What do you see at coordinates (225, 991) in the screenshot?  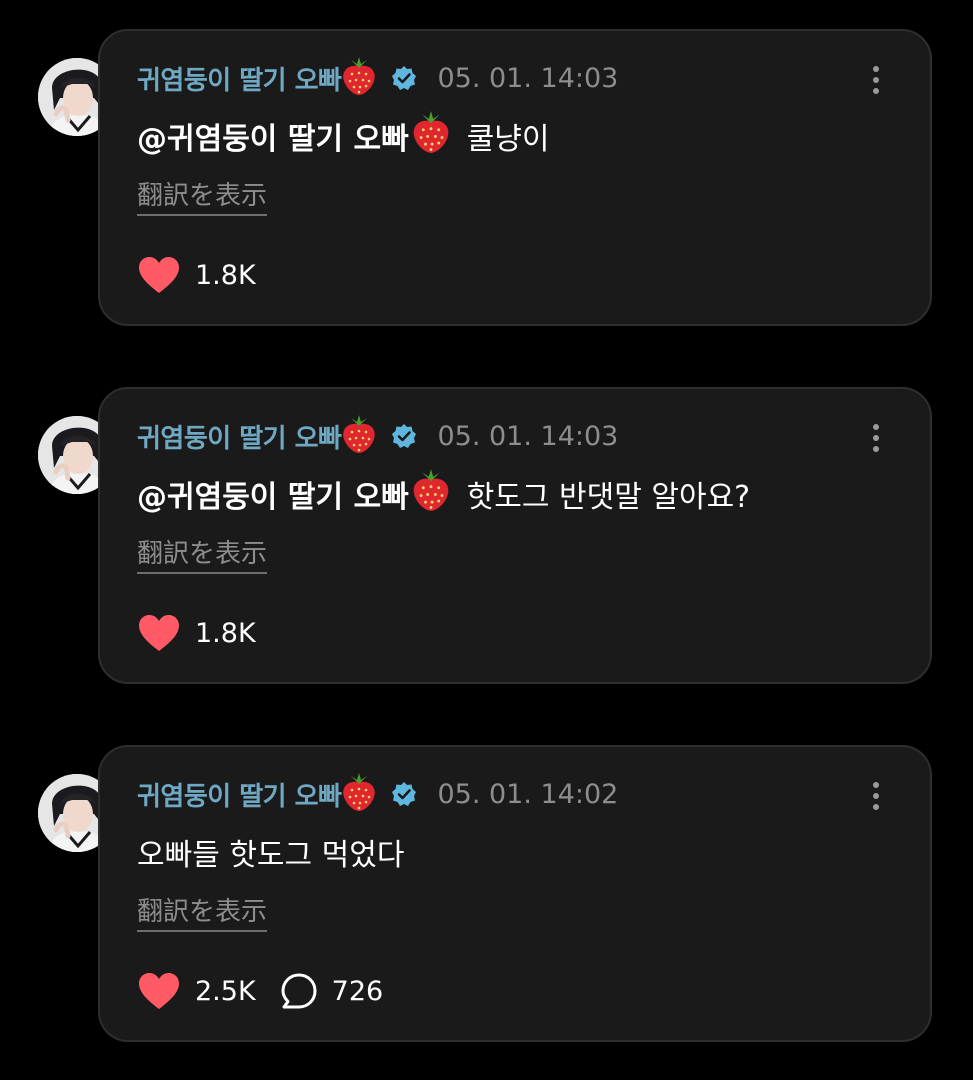 I see `like-count: 2.5K` at bounding box center [225, 991].